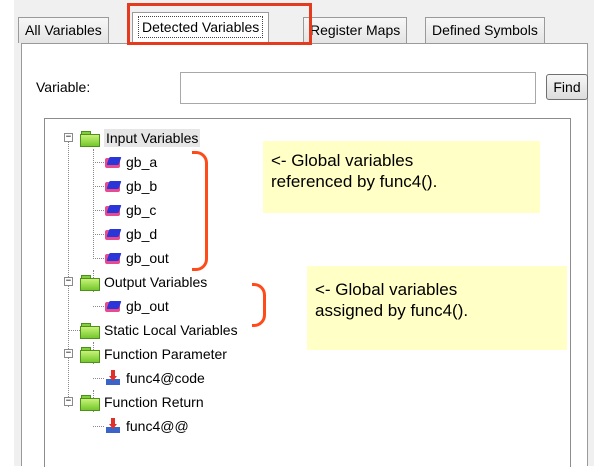  I want to click on tree-item: gb_b, so click(131, 186).